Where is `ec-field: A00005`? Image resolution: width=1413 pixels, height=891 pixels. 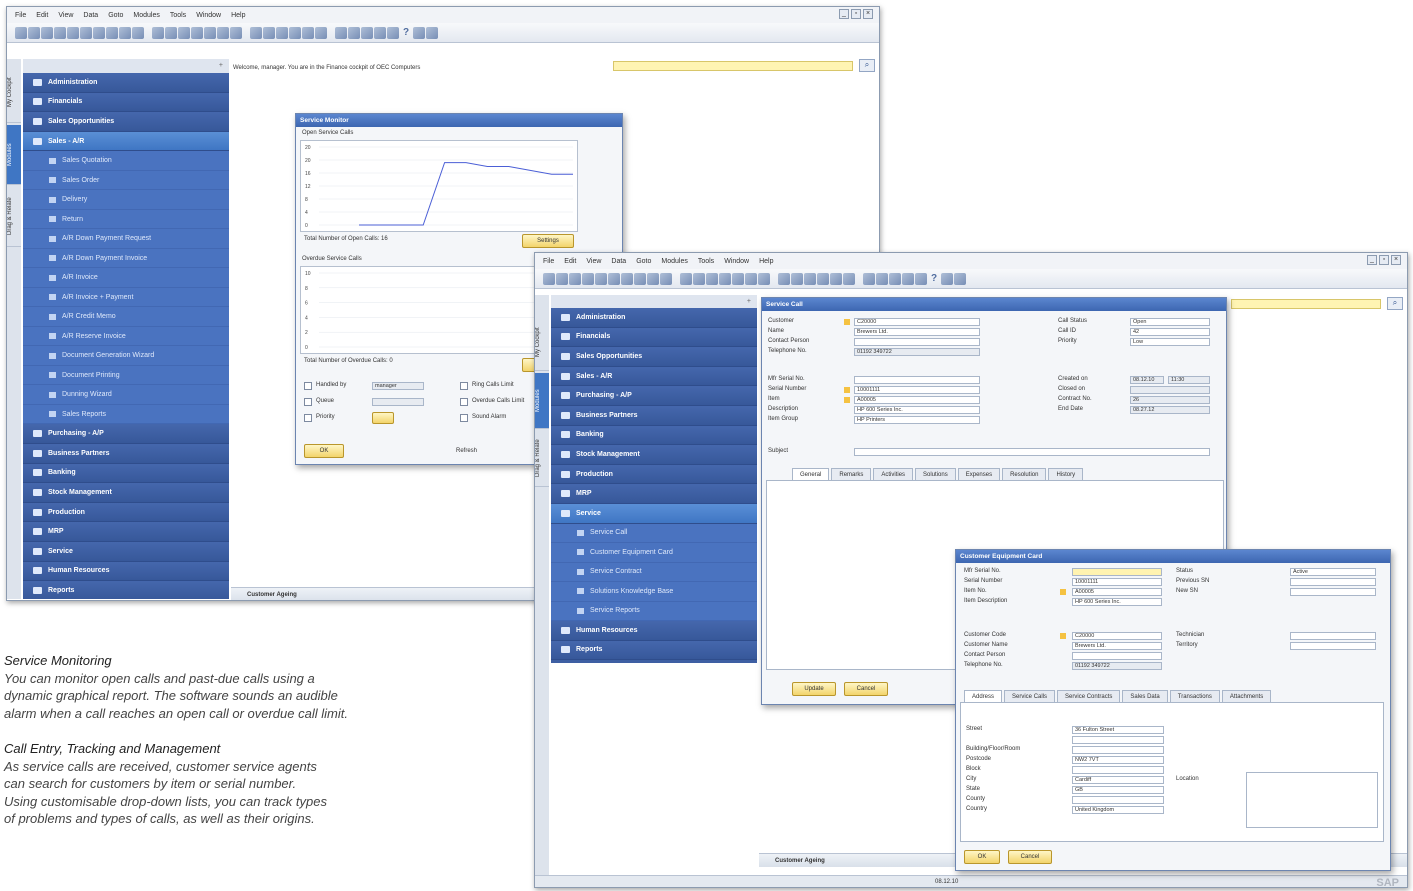 ec-field: A00005 is located at coordinates (1117, 592).